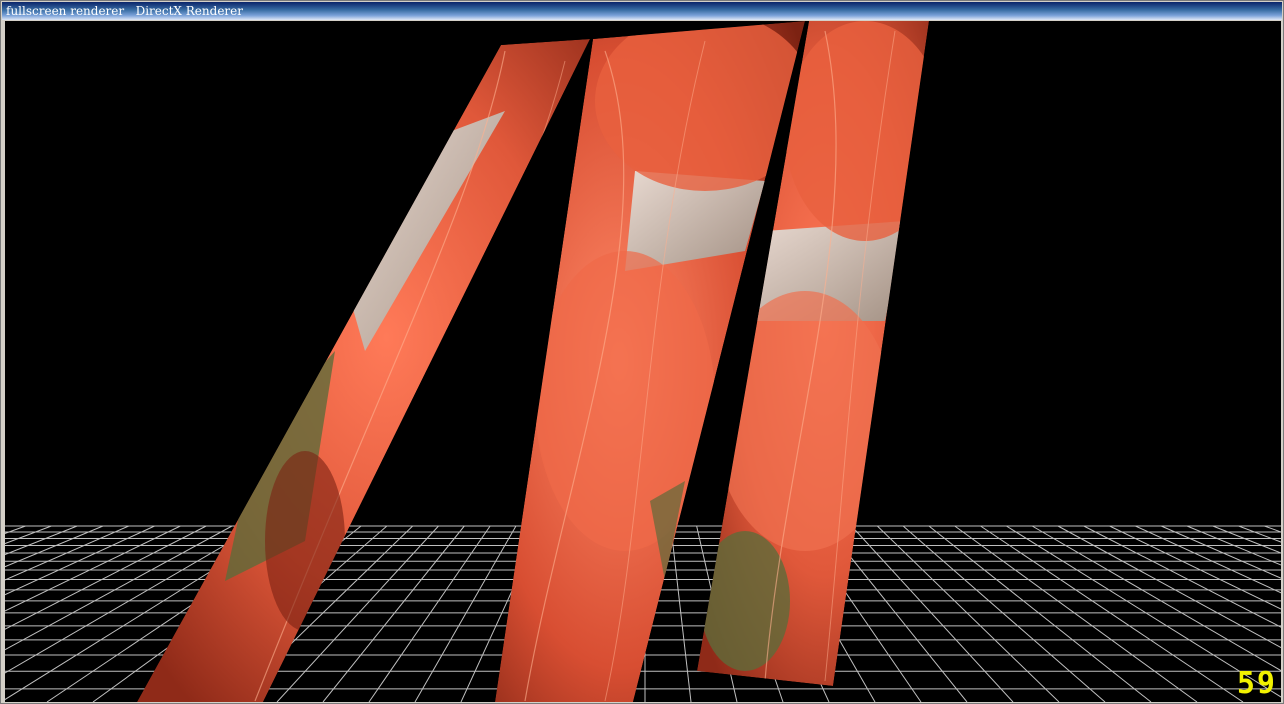  What do you see at coordinates (124, 11) in the screenshot?
I see `window-title: fullscreen renderer DirectX Renderer` at bounding box center [124, 11].